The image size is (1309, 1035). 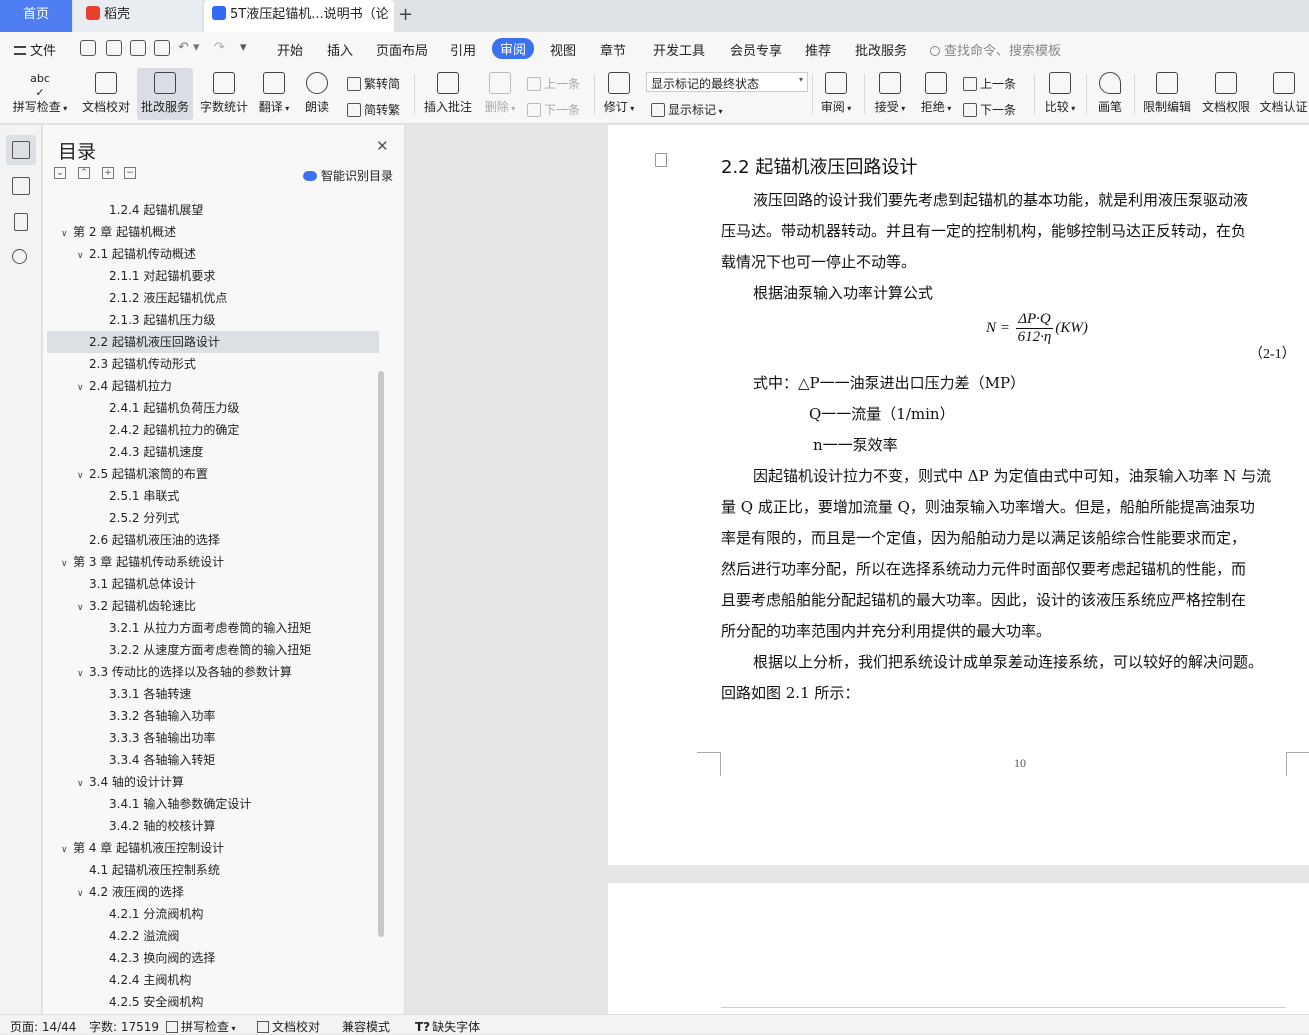 I want to click on compat-mode-indicator: 兼容模式, so click(x=366, y=1026).